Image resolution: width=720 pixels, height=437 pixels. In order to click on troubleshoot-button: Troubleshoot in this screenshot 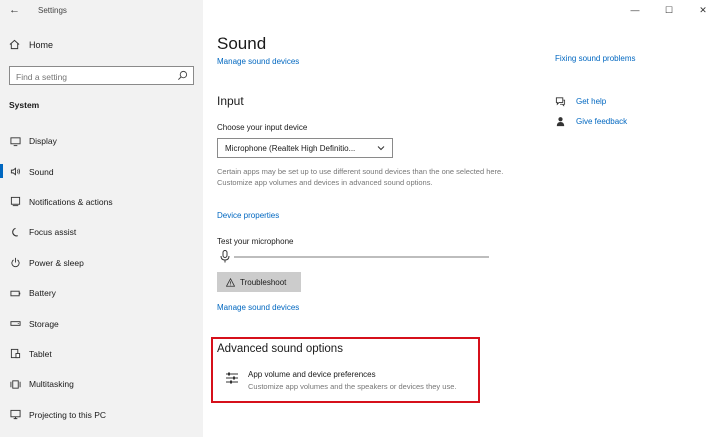, I will do `click(259, 282)`.